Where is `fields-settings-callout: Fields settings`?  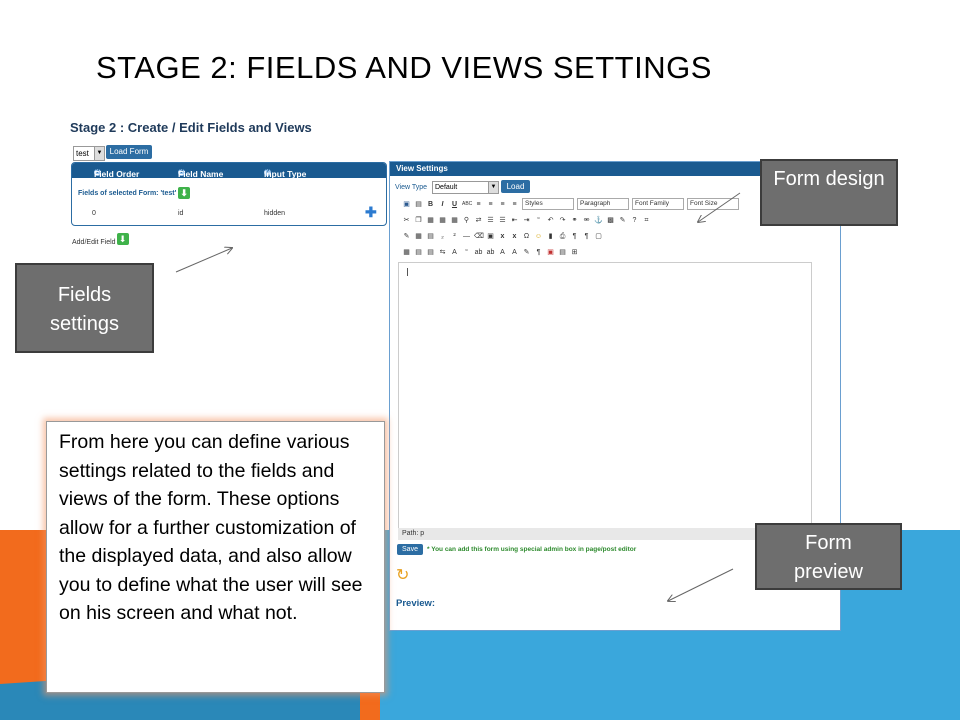 fields-settings-callout: Fields settings is located at coordinates (84, 308).